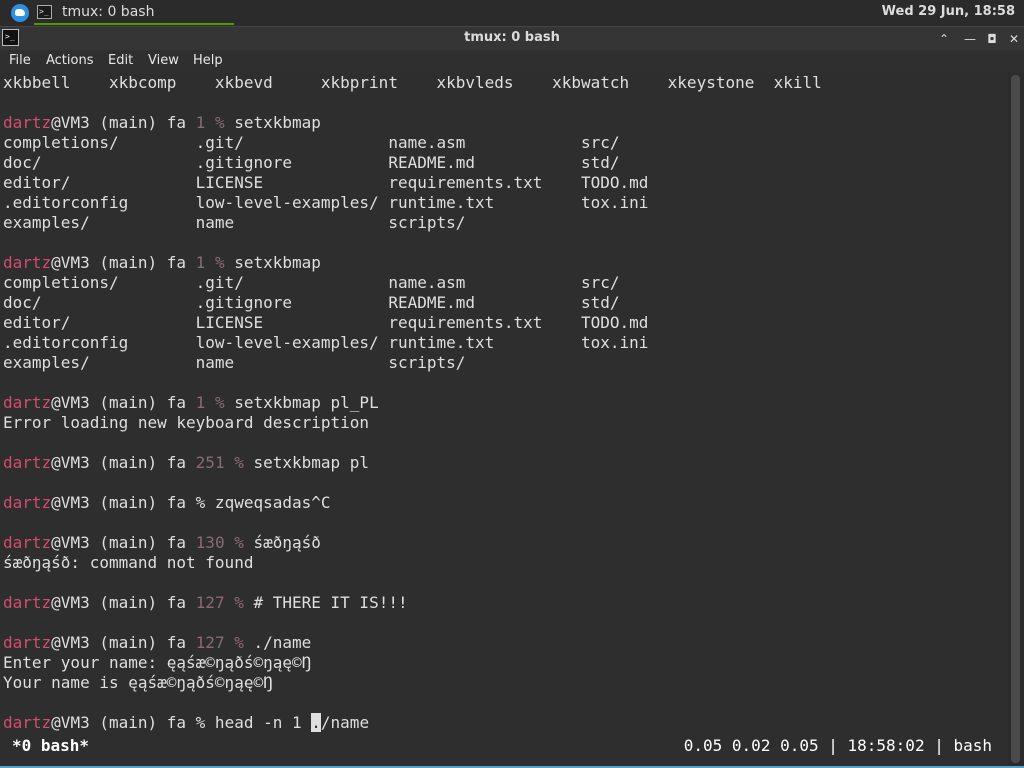 The height and width of the screenshot is (768, 1024). What do you see at coordinates (503, 463) in the screenshot?
I see `terminal-line: dartz@VM3 (main) fa 251 % setxkbmap pl` at bounding box center [503, 463].